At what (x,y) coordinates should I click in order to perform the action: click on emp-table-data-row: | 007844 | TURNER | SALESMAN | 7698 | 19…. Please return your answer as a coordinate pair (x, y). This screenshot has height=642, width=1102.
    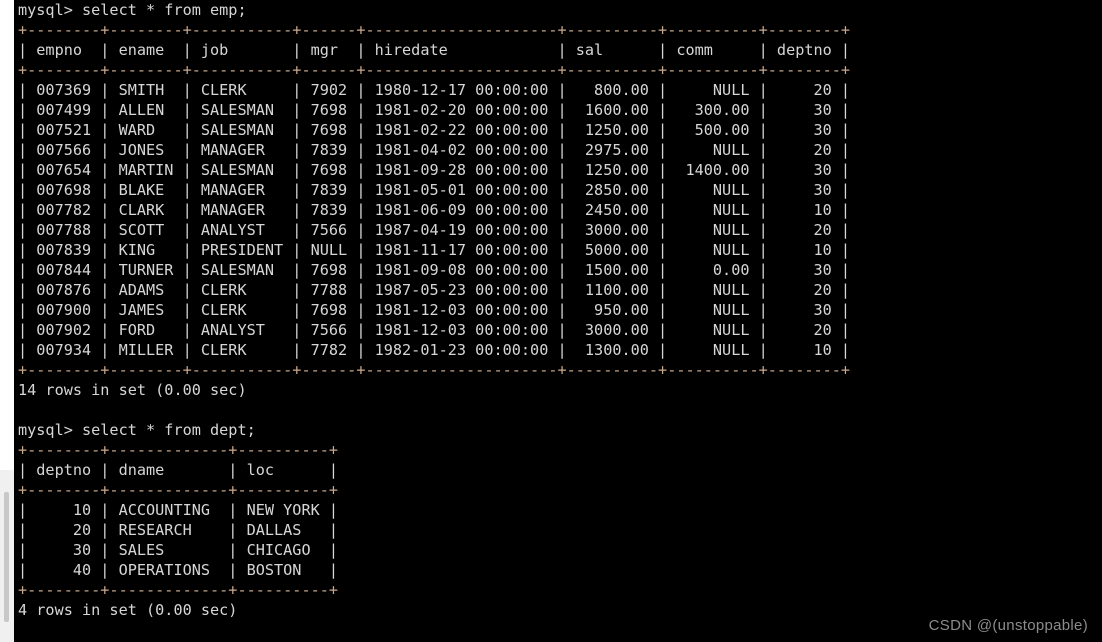
    Looking at the image, I should click on (434, 270).